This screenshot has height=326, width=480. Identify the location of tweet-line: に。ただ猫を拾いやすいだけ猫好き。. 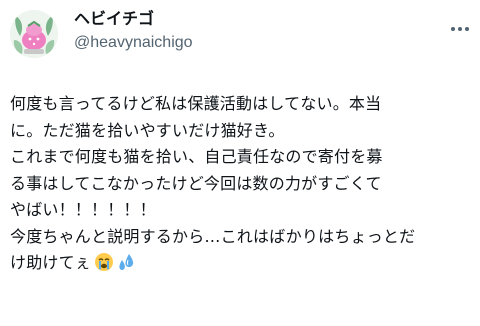
(147, 130).